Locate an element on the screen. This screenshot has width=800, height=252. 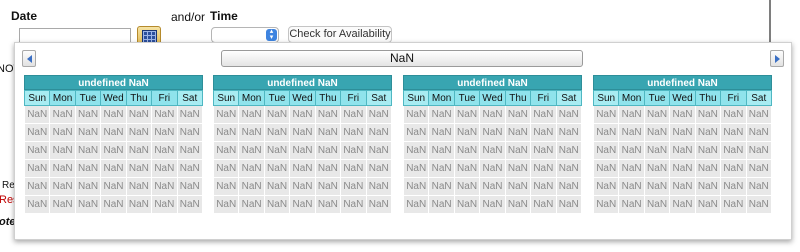
calendar-title-button: NaN is located at coordinates (402, 58).